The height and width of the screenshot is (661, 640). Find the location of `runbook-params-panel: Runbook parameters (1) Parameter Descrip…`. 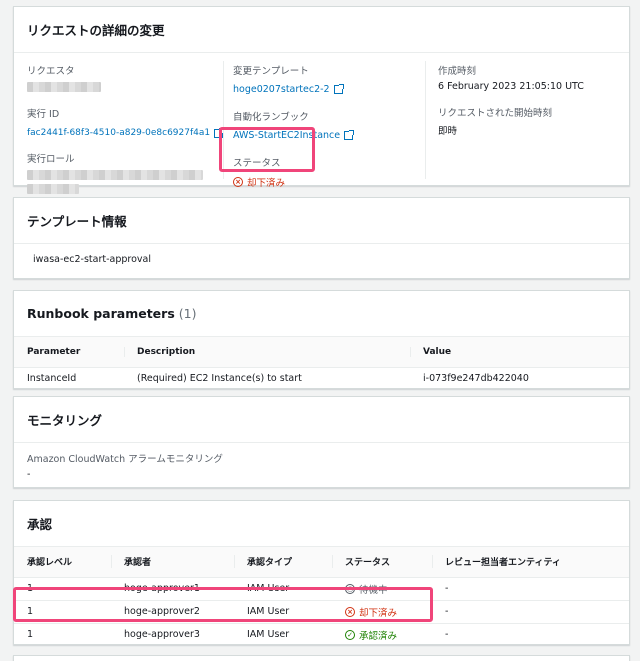

runbook-params-panel: Runbook parameters (1) Parameter Descrip… is located at coordinates (321, 340).